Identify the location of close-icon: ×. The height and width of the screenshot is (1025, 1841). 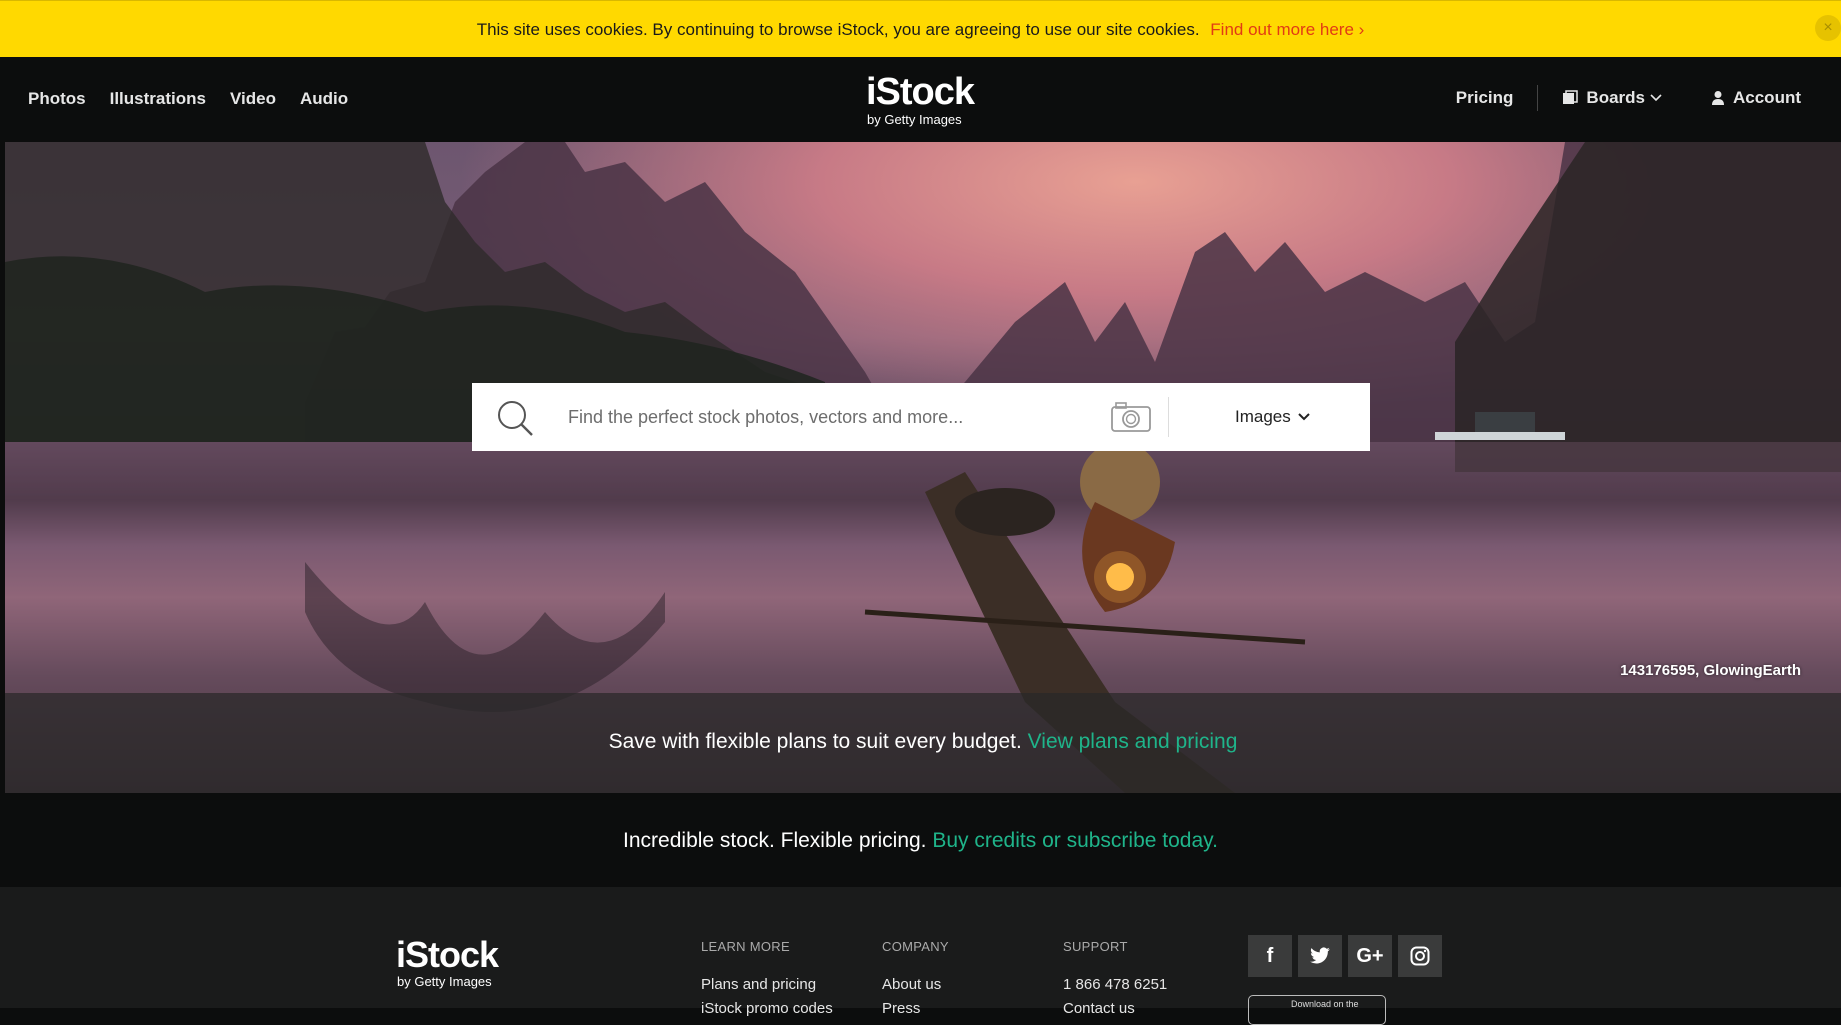
(1828, 28).